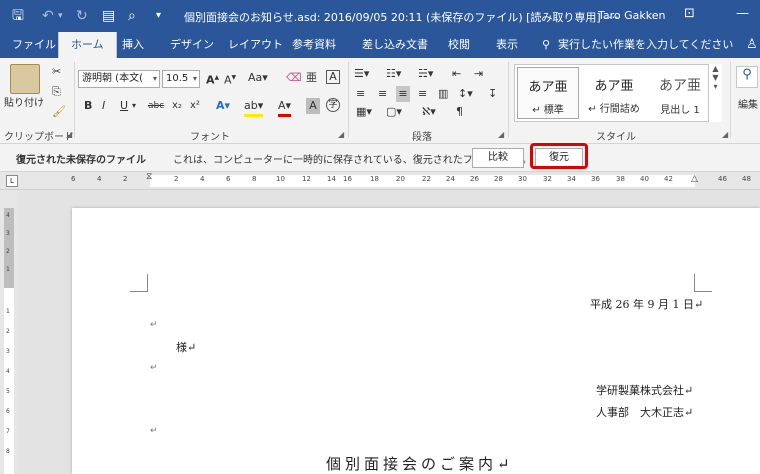 Image resolution: width=760 pixels, height=474 pixels. What do you see at coordinates (134, 106) in the screenshot?
I see `underline-dropdown-icon: ▾` at bounding box center [134, 106].